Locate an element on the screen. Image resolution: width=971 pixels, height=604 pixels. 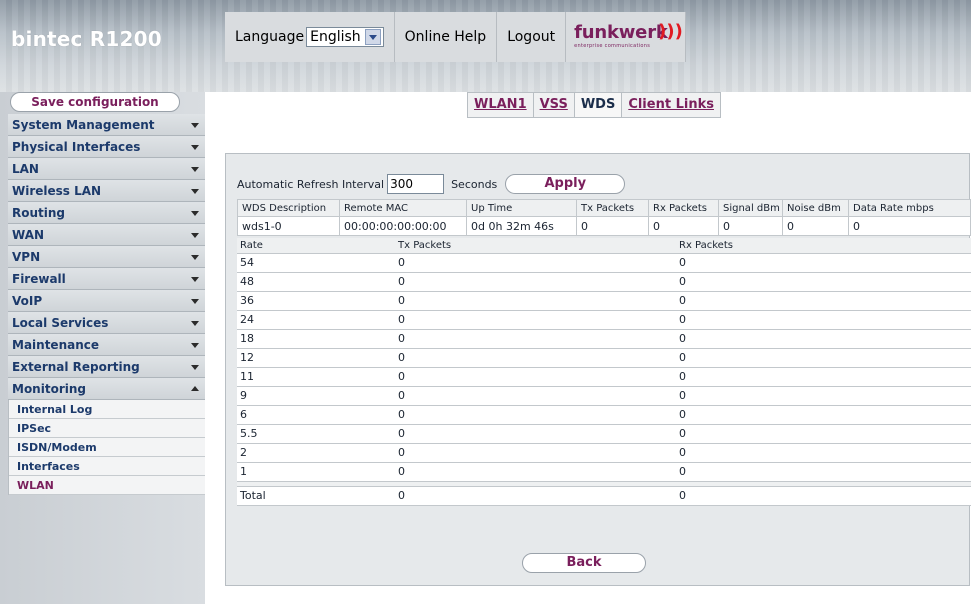
rate-cell: 11 is located at coordinates (316, 377).